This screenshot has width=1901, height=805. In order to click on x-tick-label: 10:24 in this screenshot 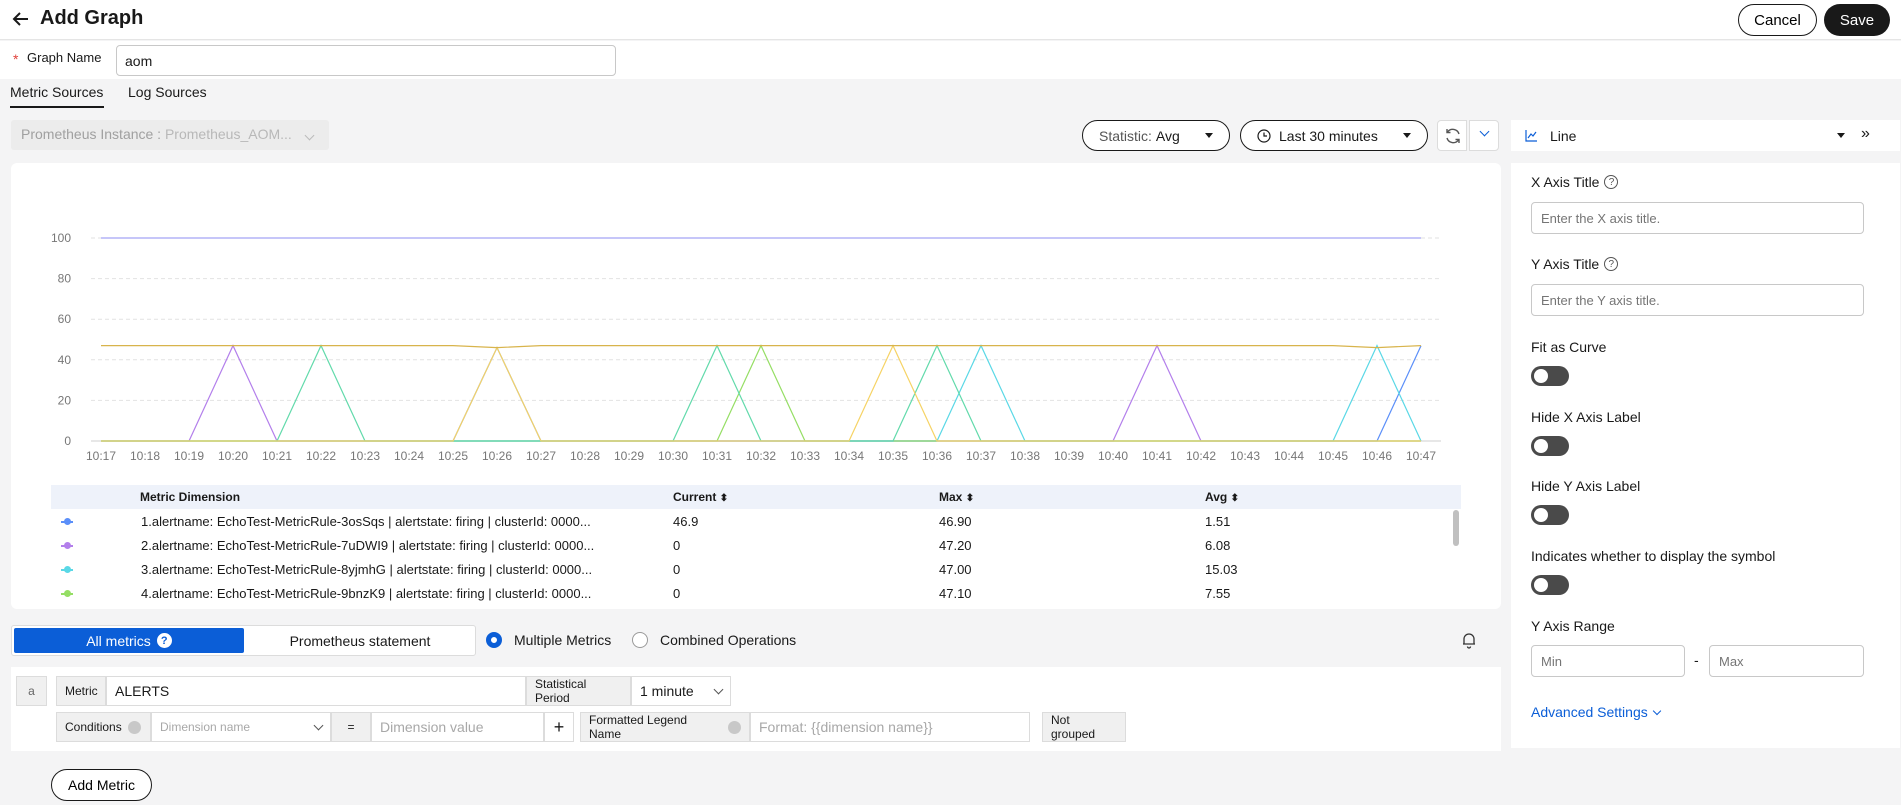, I will do `click(409, 456)`.